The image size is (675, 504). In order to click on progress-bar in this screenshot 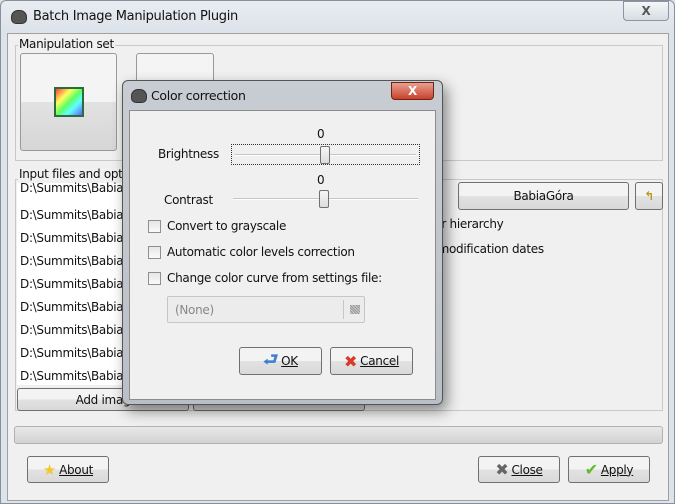, I will do `click(338, 435)`.